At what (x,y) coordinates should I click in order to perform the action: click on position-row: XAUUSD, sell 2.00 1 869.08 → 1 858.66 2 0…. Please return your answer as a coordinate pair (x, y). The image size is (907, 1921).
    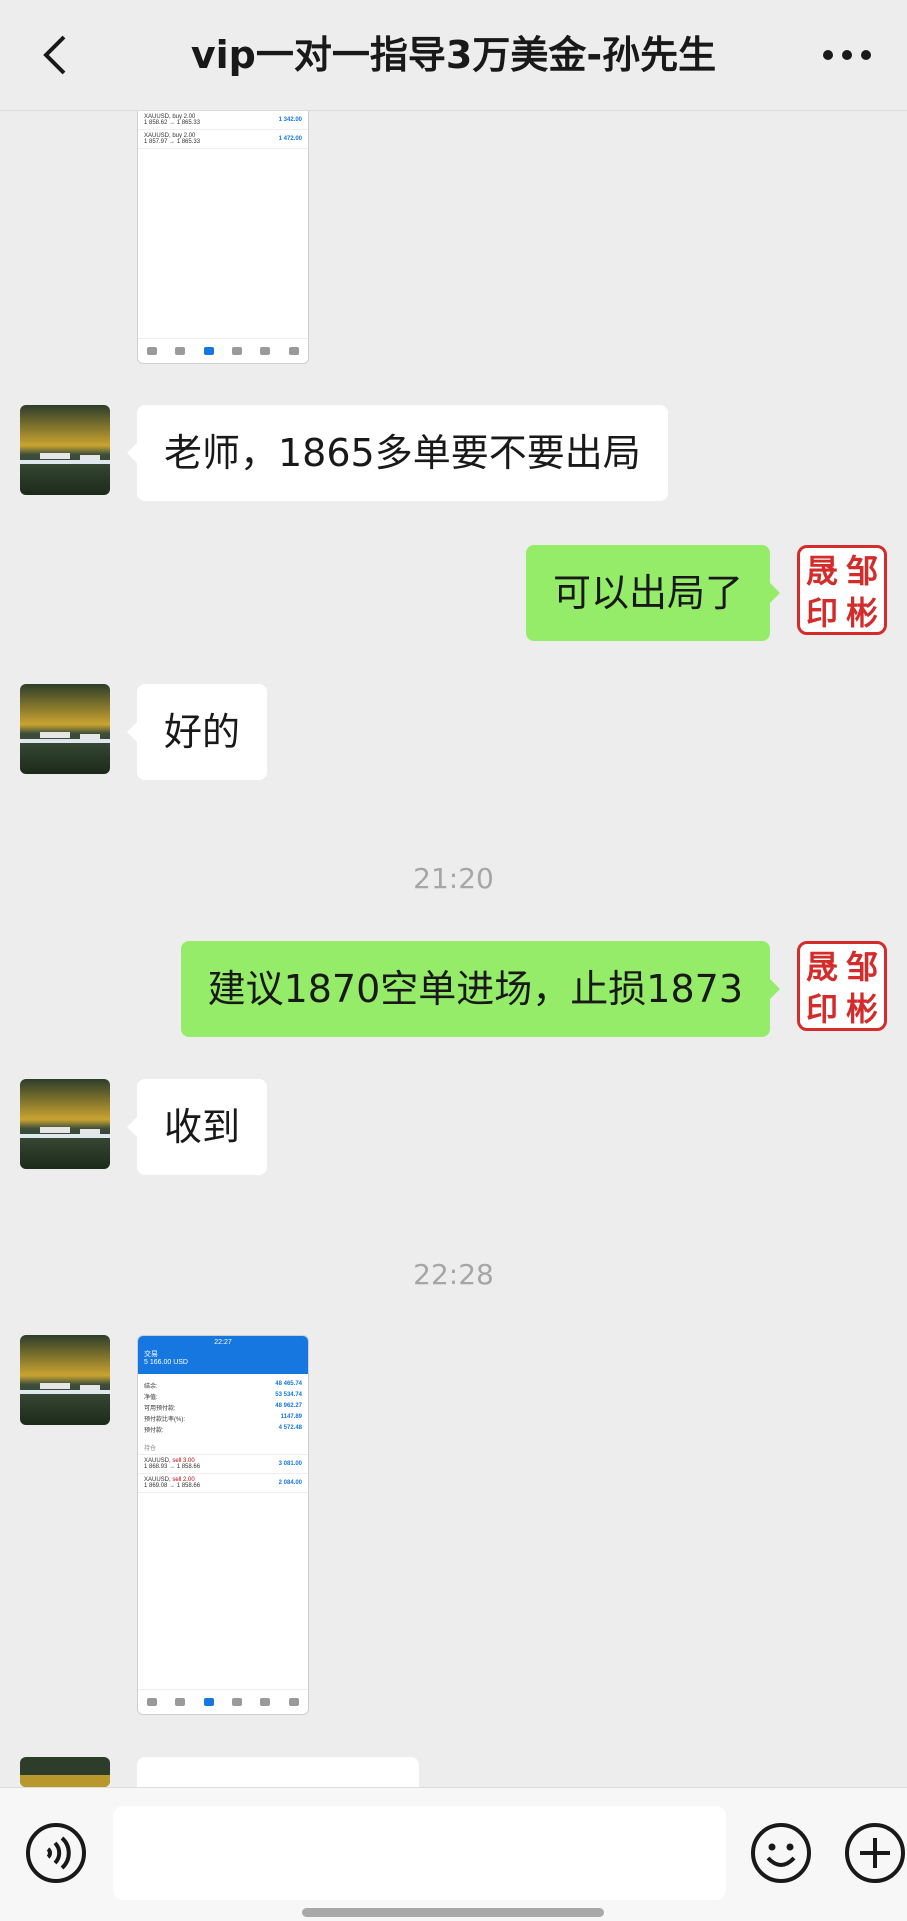
    Looking at the image, I should click on (223, 1483).